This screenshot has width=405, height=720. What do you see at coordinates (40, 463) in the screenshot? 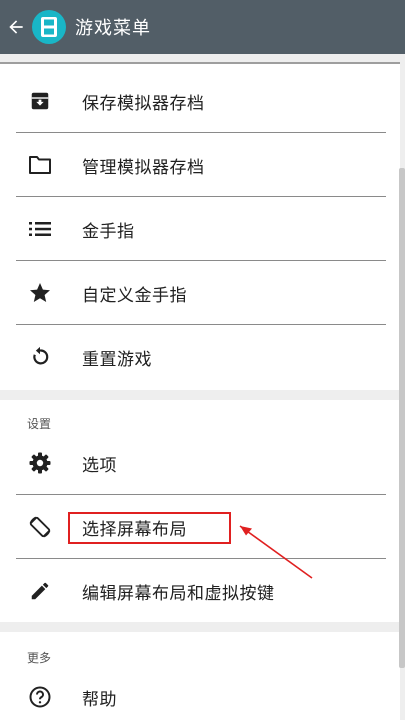
I see `gear-icon` at bounding box center [40, 463].